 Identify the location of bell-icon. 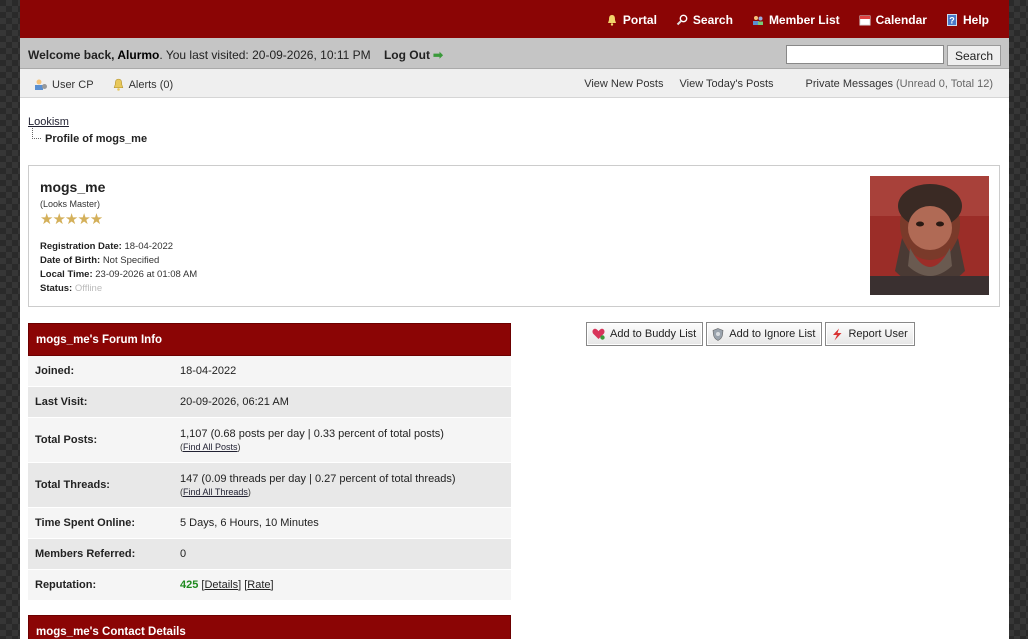
(118, 84).